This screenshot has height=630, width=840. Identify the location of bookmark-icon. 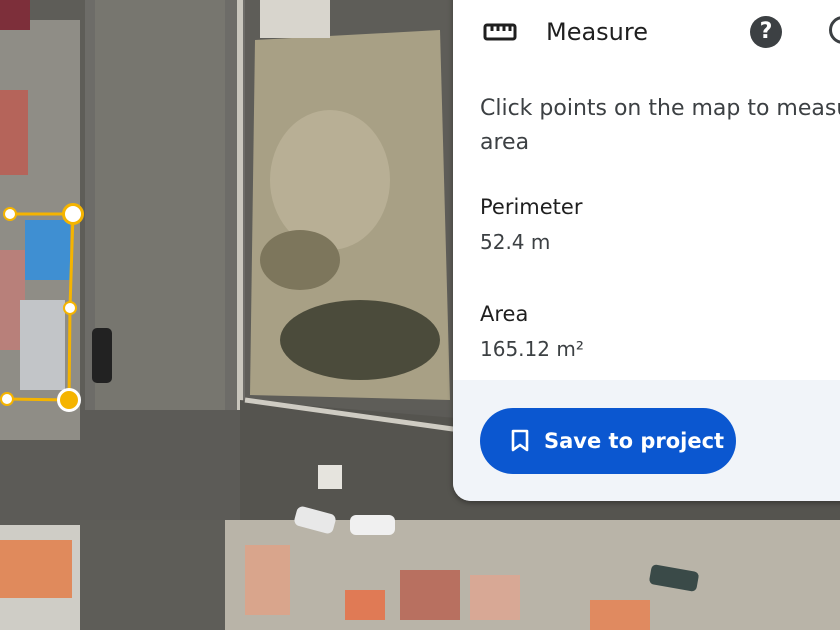
(520, 440).